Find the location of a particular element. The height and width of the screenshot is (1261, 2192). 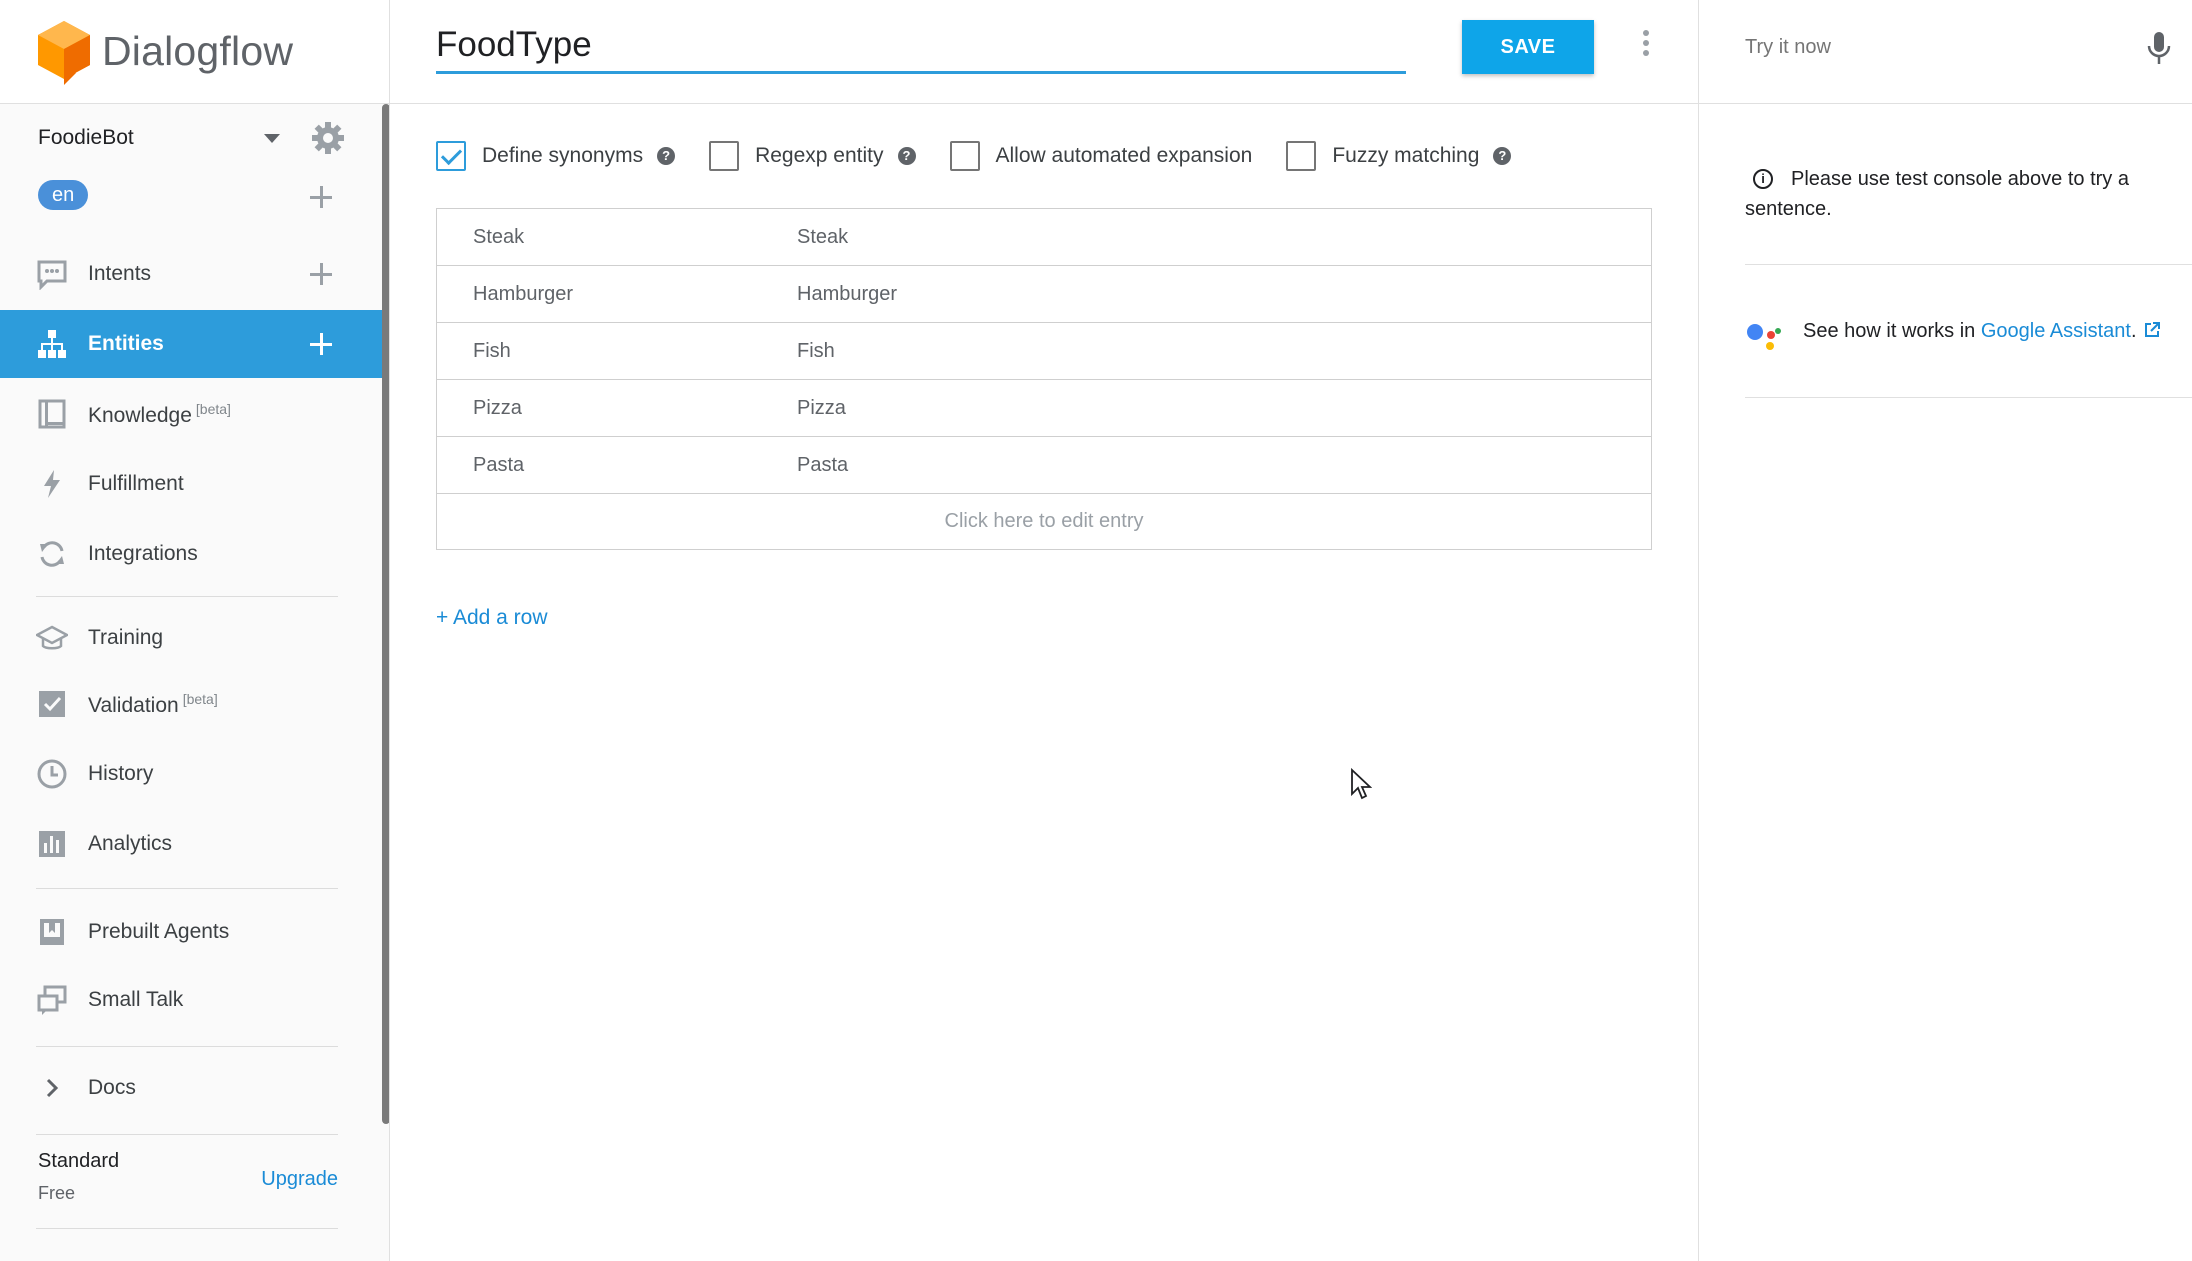

sidebar-item-history: History is located at coordinates (191, 774).